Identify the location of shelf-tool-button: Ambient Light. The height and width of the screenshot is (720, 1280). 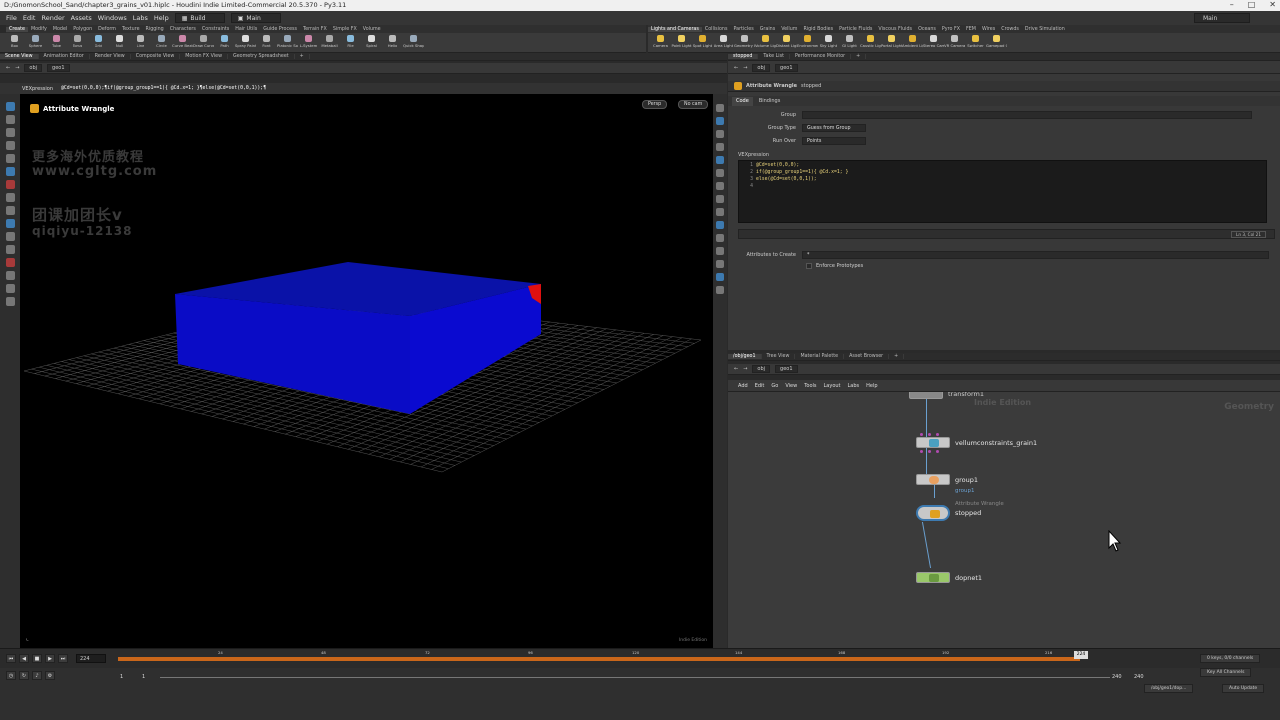
(912, 40).